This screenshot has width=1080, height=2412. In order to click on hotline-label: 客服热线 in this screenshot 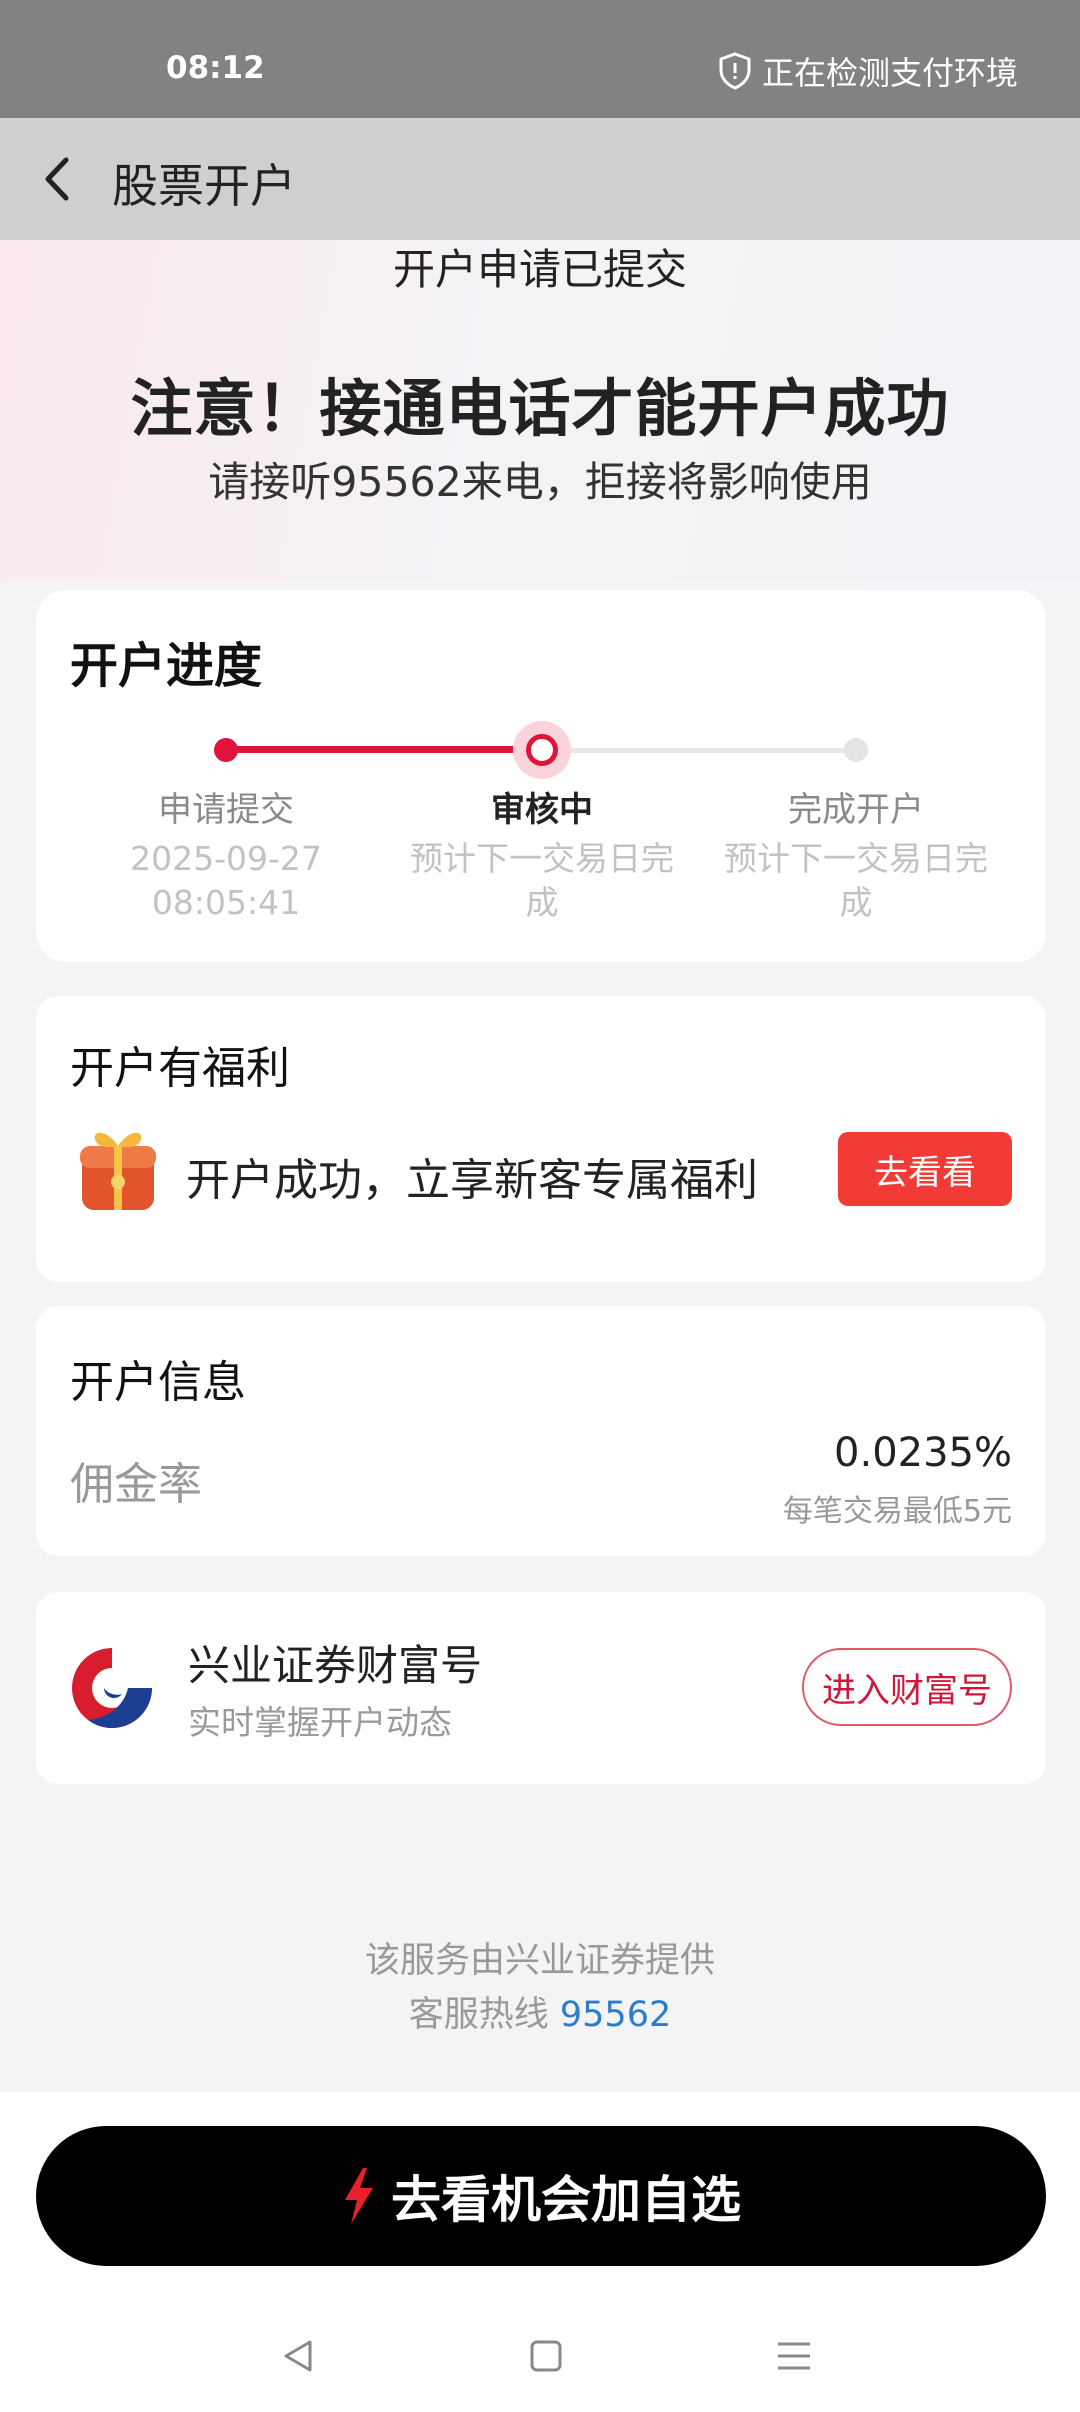, I will do `click(484, 2015)`.